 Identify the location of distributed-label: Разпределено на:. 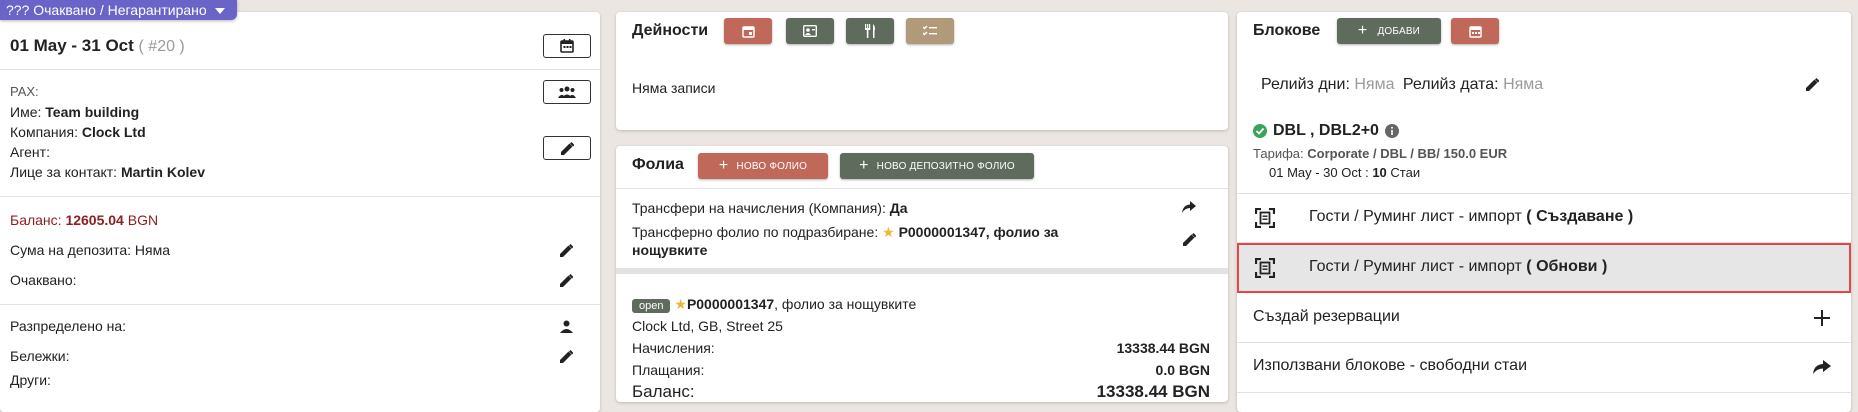
(68, 326).